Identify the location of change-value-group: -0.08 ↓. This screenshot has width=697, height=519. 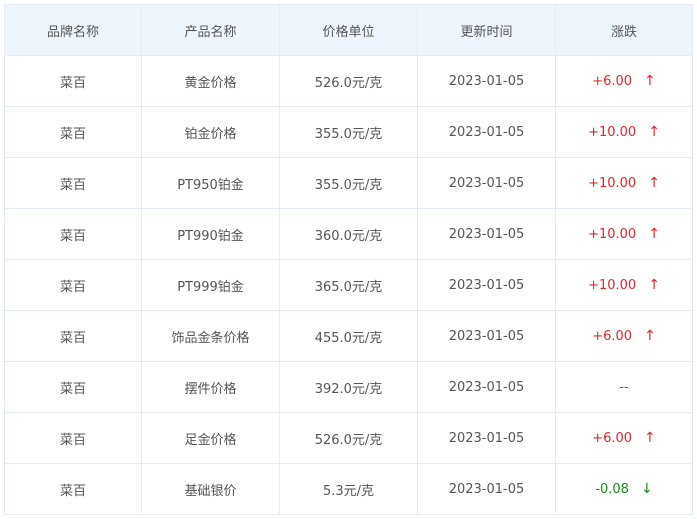
(623, 489).